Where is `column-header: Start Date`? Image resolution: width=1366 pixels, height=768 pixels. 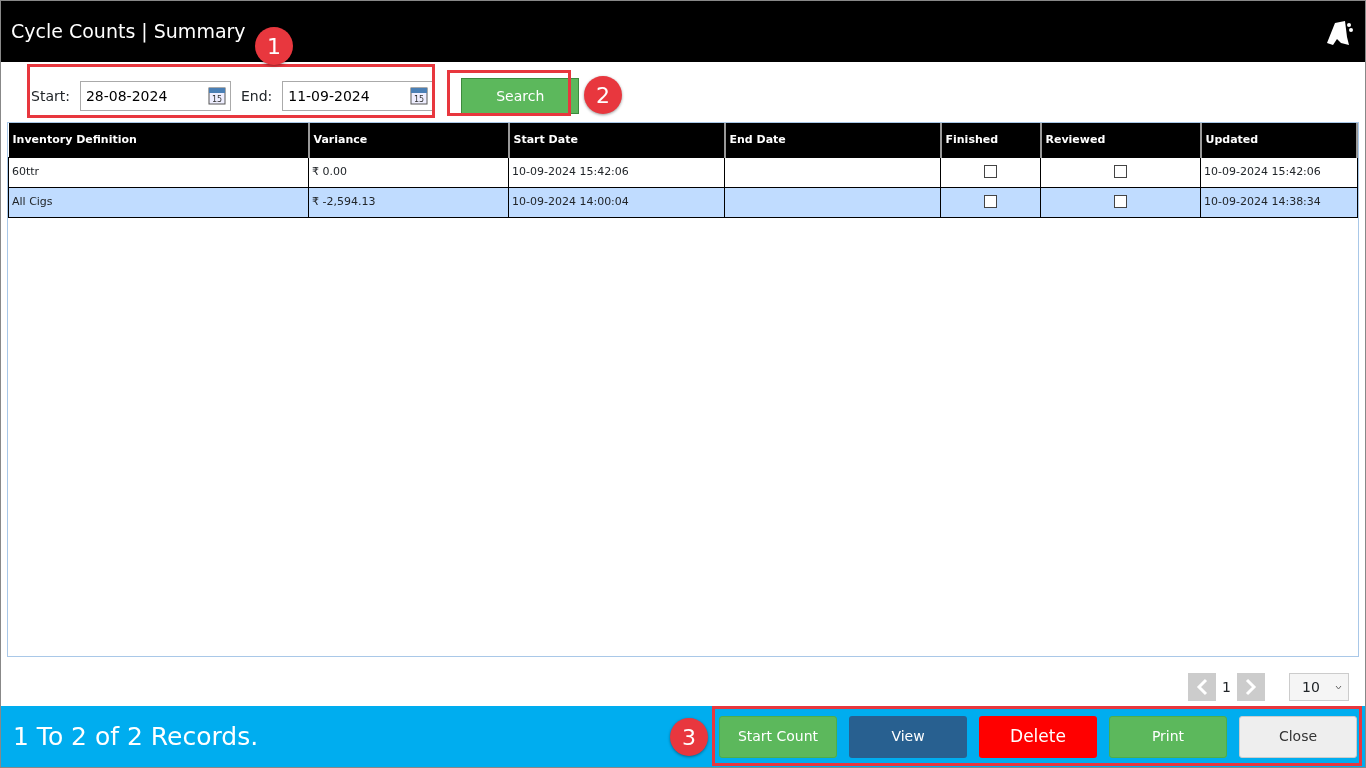 column-header: Start Date is located at coordinates (616, 140).